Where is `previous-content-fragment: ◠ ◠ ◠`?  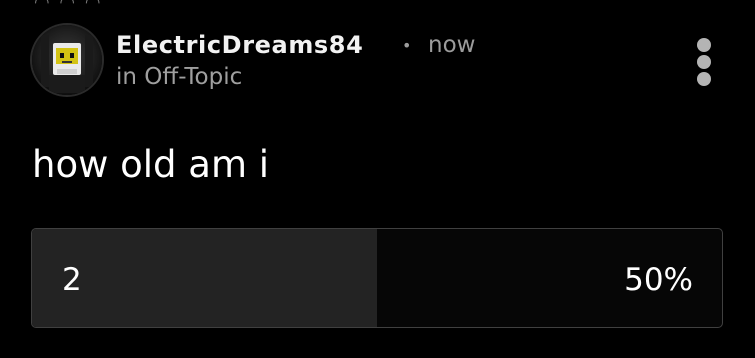 previous-content-fragment: ◠ ◠ ◠ is located at coordinates (144, 3).